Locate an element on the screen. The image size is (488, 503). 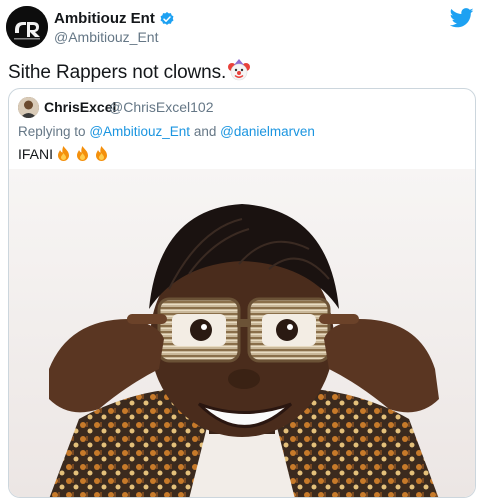
tweet-body: Sithe Rappers not clowns. is located at coordinates (129, 71).